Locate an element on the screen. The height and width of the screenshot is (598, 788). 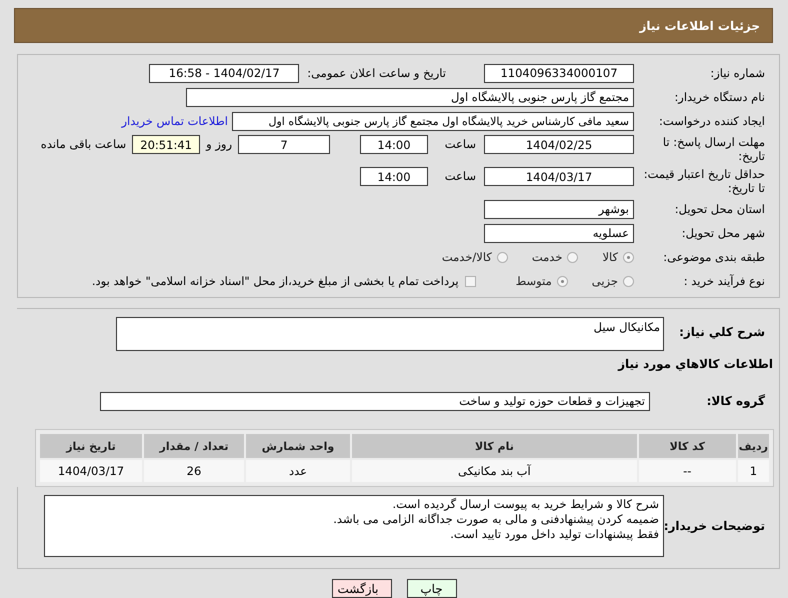
table-cell: -- is located at coordinates (687, 471).